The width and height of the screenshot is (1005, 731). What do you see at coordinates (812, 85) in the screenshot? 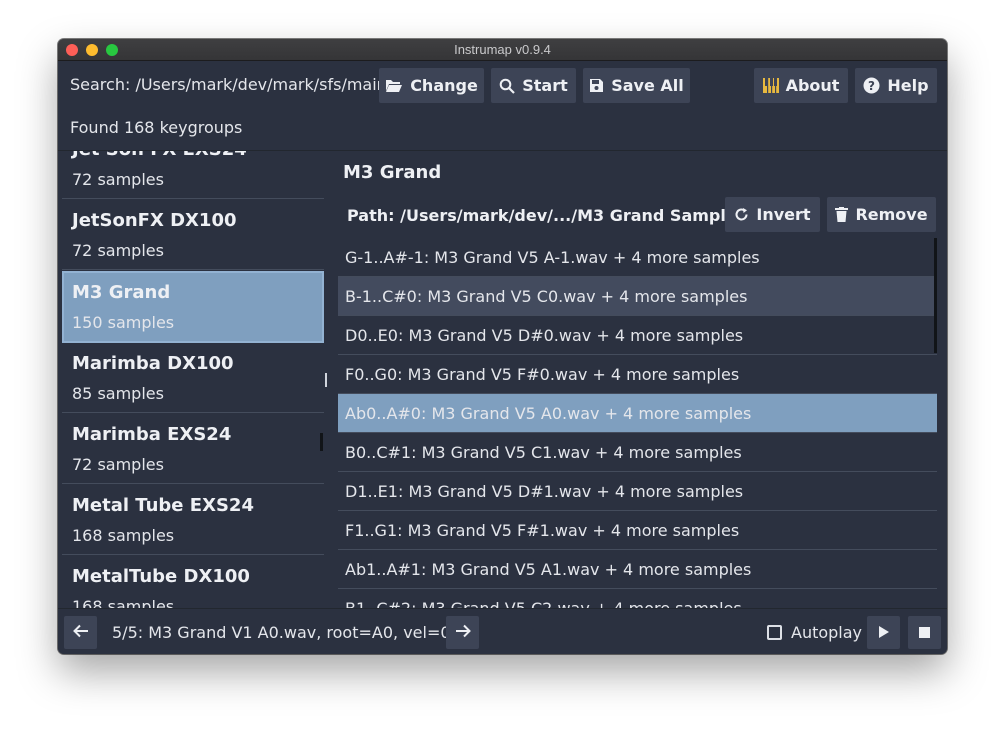
I see `about-button-label: About` at bounding box center [812, 85].